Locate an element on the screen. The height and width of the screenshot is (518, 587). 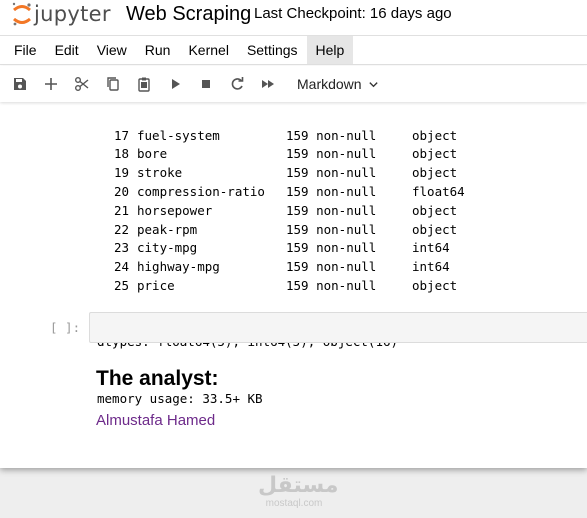
run-button is located at coordinates (174, 84).